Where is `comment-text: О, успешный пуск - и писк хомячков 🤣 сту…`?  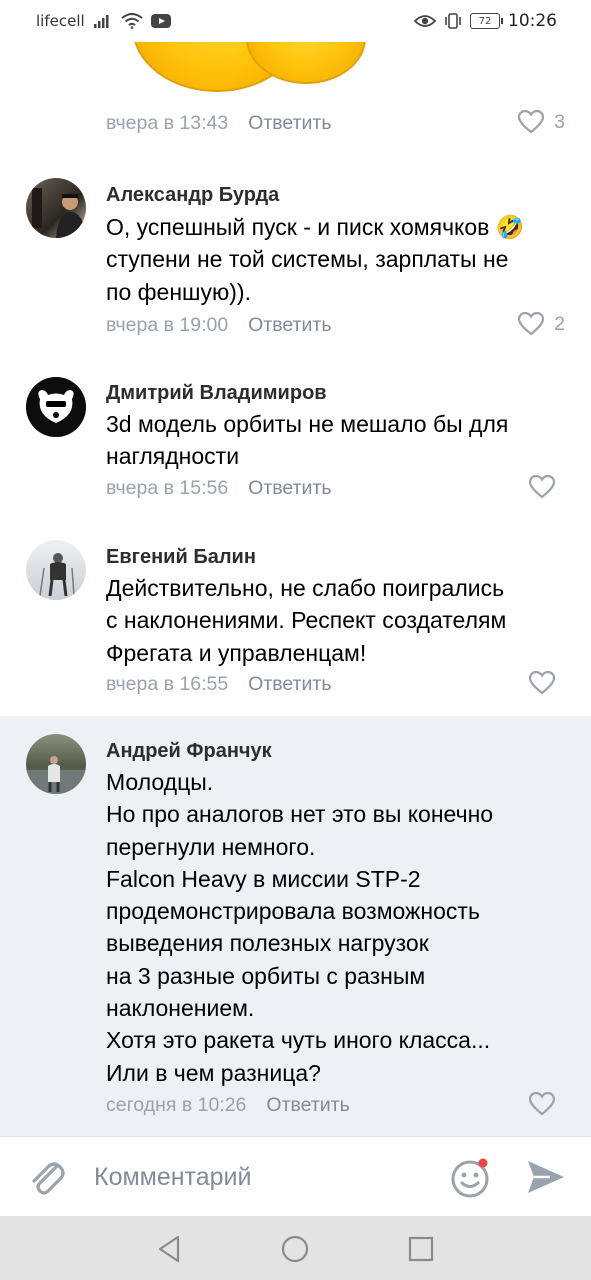 comment-text: О, успешный пуск - и писк хомячков 🤣 сту… is located at coordinates (315, 259).